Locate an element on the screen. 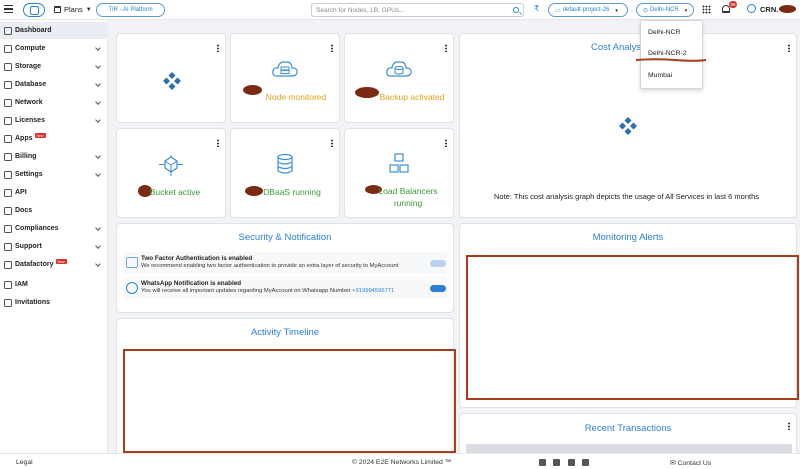  sidebar-item-api: API is located at coordinates (54, 192).